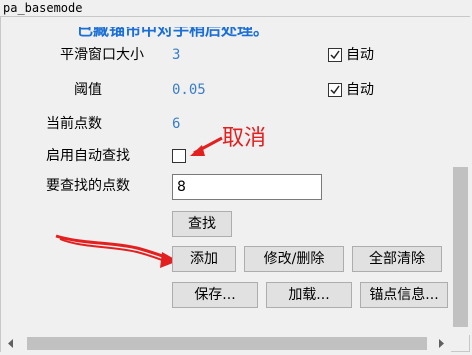 This screenshot has height=355, width=472. I want to click on horizontal-scrollbar, so click(226, 343).